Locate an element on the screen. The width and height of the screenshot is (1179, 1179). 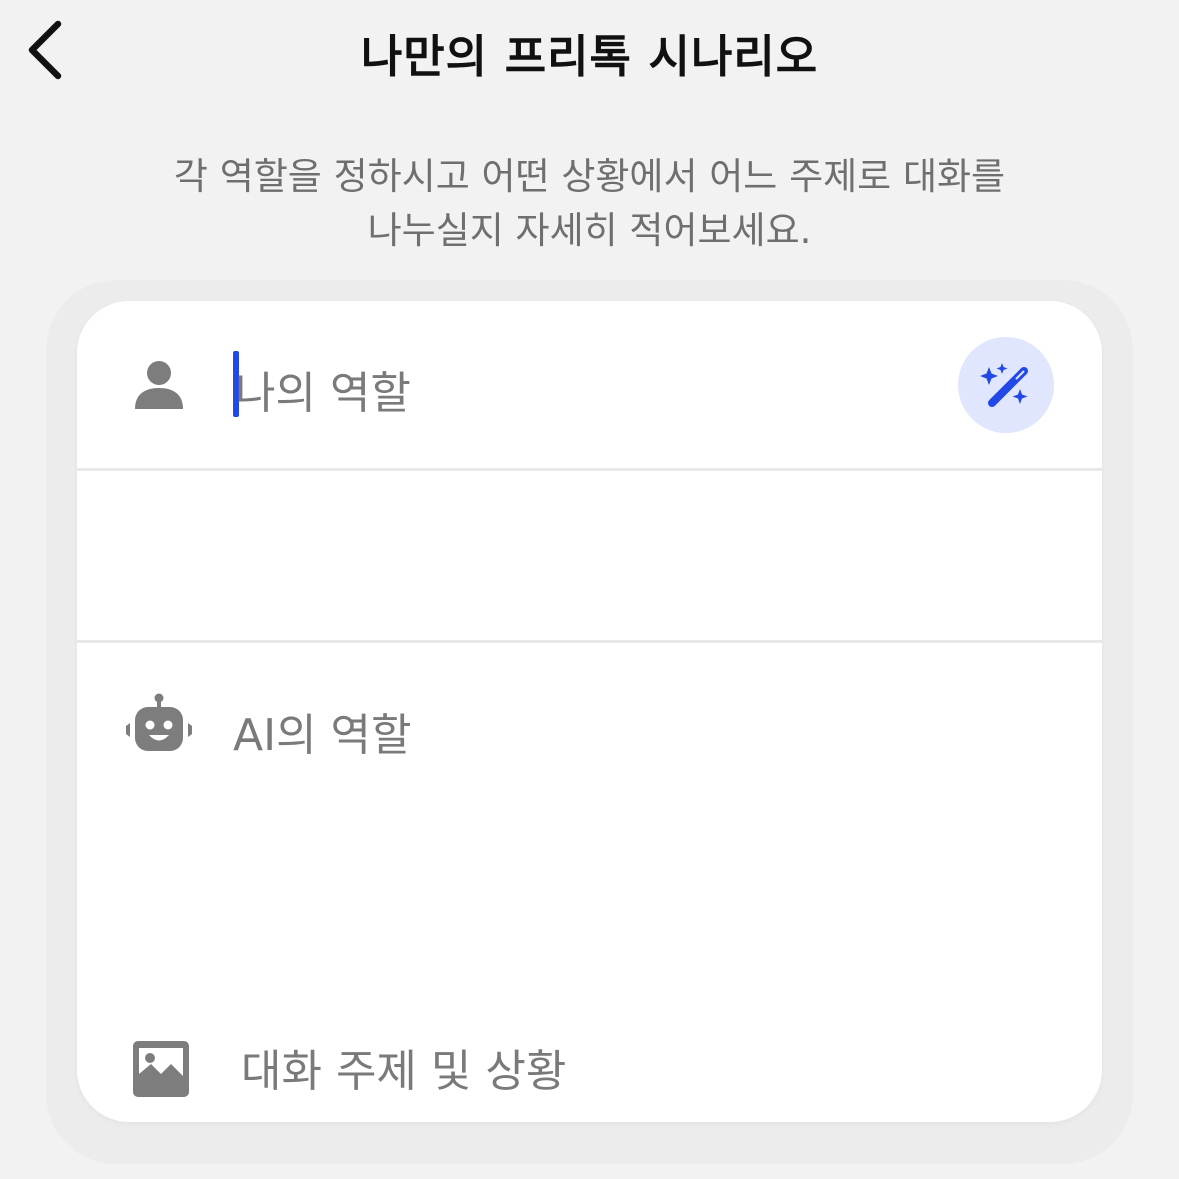
topic-input: 대화 주제 및 상황 is located at coordinates (403, 1067).